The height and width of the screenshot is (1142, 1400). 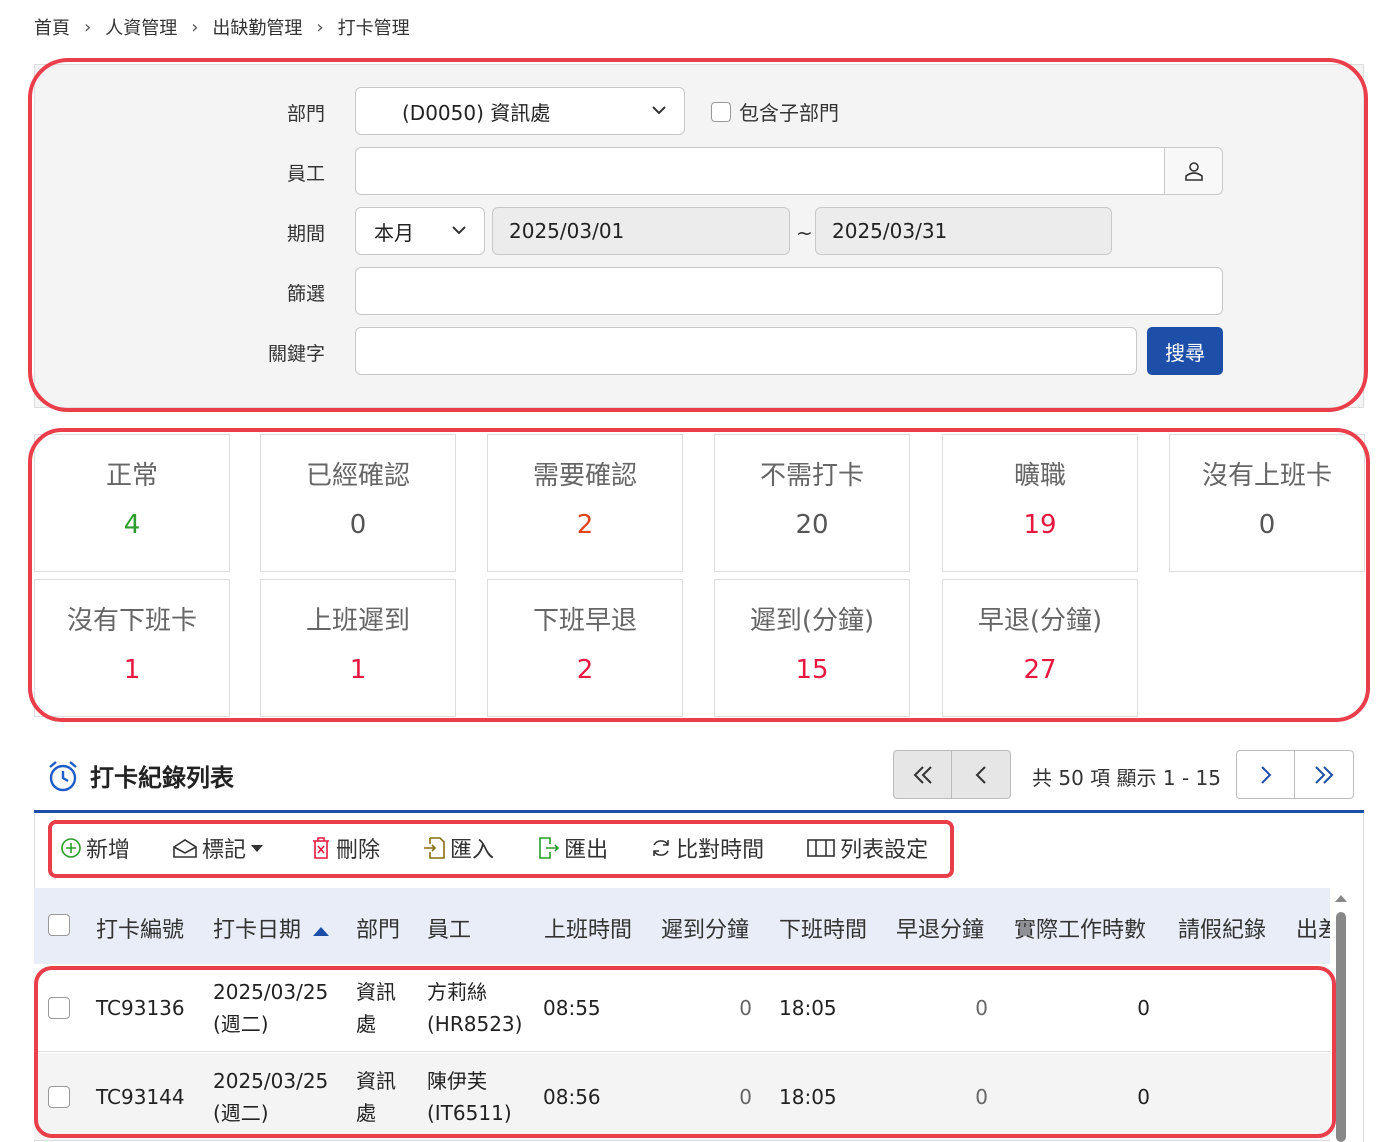 What do you see at coordinates (572, 1008) in the screenshot?
I see `cell-clock-in: 08:55` at bounding box center [572, 1008].